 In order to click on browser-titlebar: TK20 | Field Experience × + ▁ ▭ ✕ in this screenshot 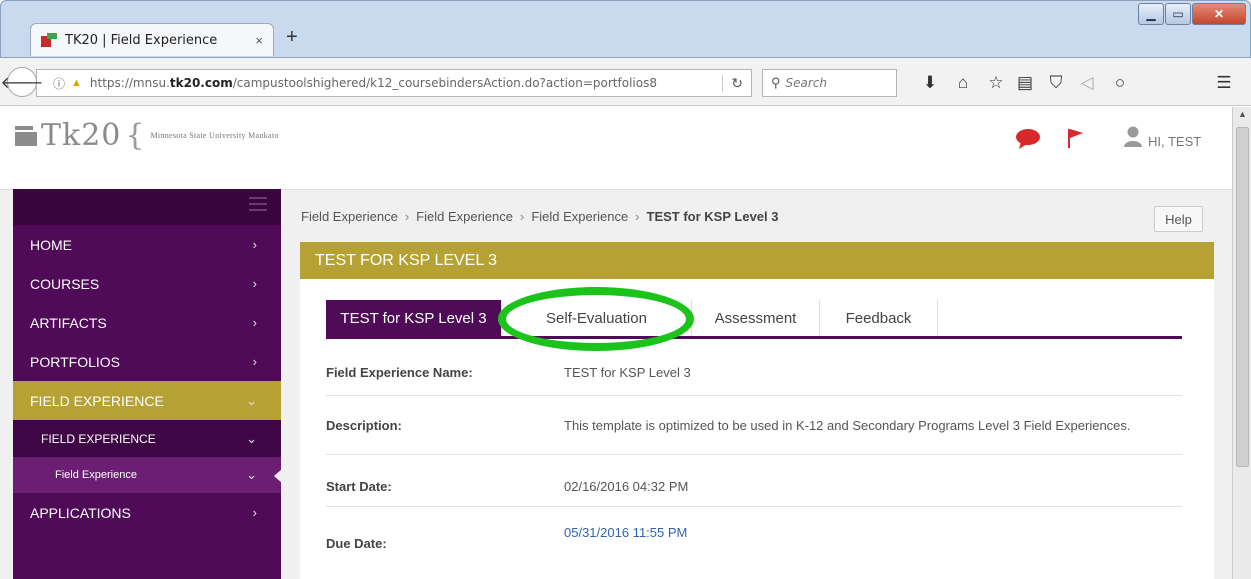, I will do `click(625, 29)`.